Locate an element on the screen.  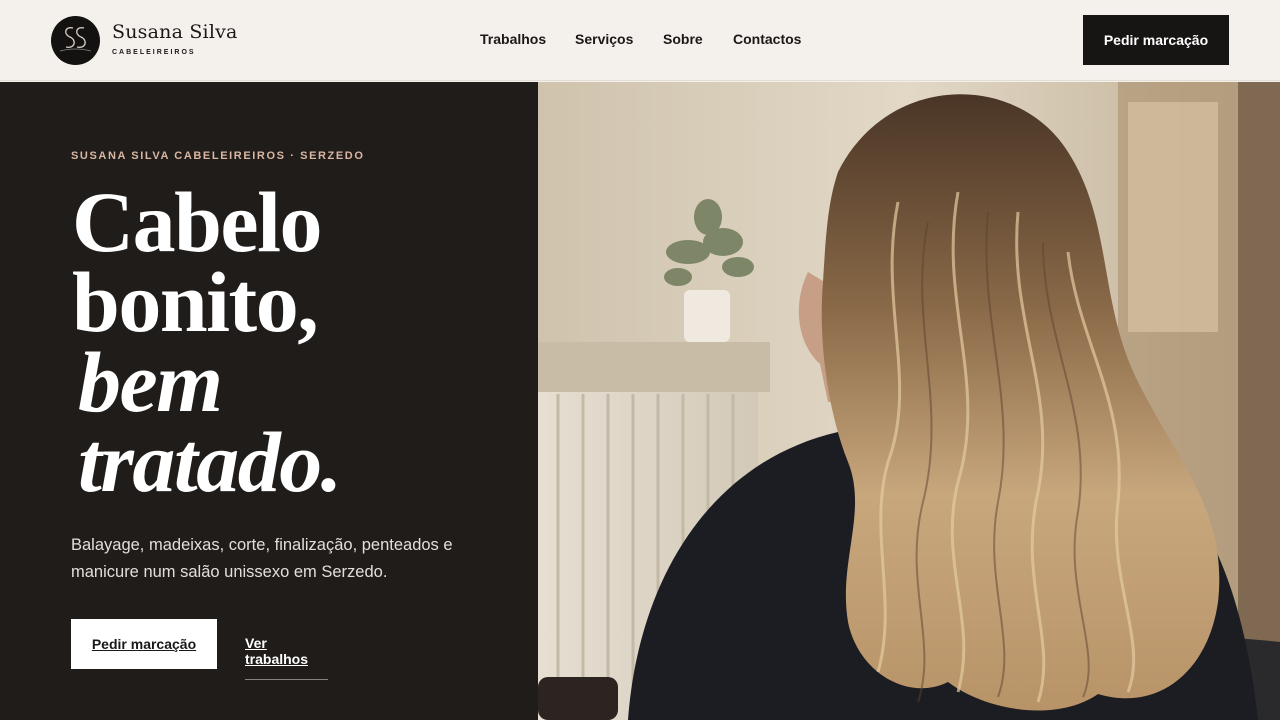
headline-line-4: tratado. is located at coordinates (210, 462).